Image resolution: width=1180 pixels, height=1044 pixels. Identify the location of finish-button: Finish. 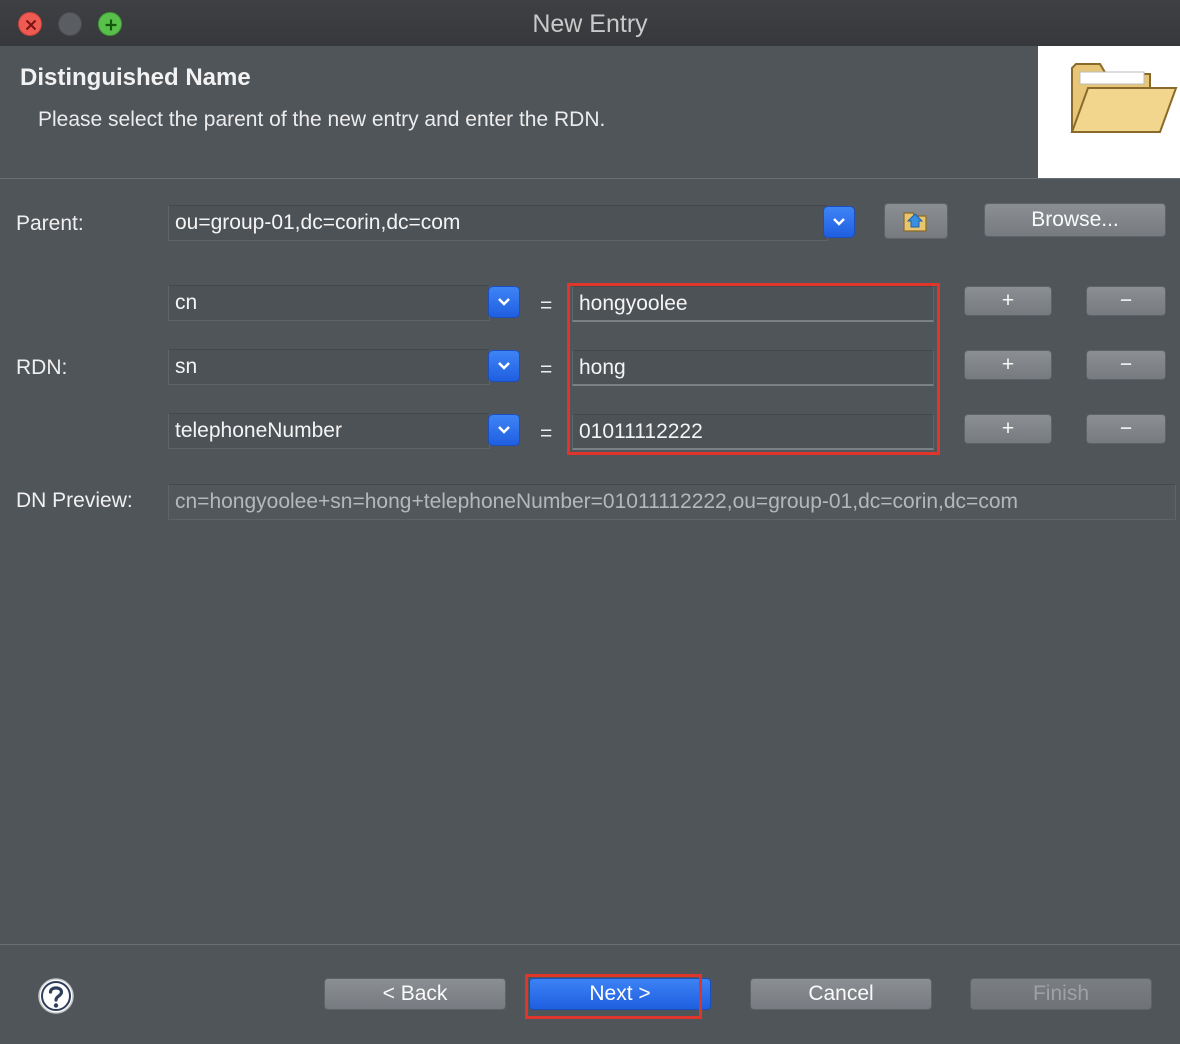
(1061, 994).